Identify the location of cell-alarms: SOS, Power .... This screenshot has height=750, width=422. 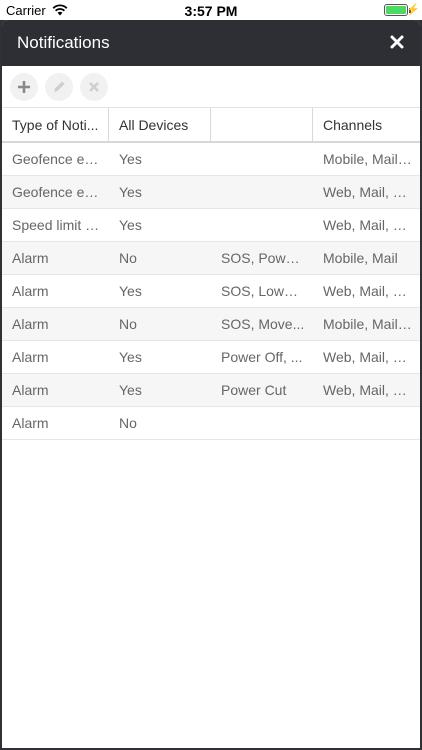
(267, 258).